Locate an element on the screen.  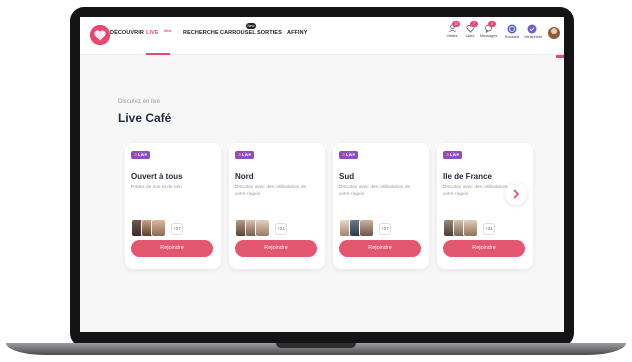
room-title: Nord is located at coordinates (244, 176).